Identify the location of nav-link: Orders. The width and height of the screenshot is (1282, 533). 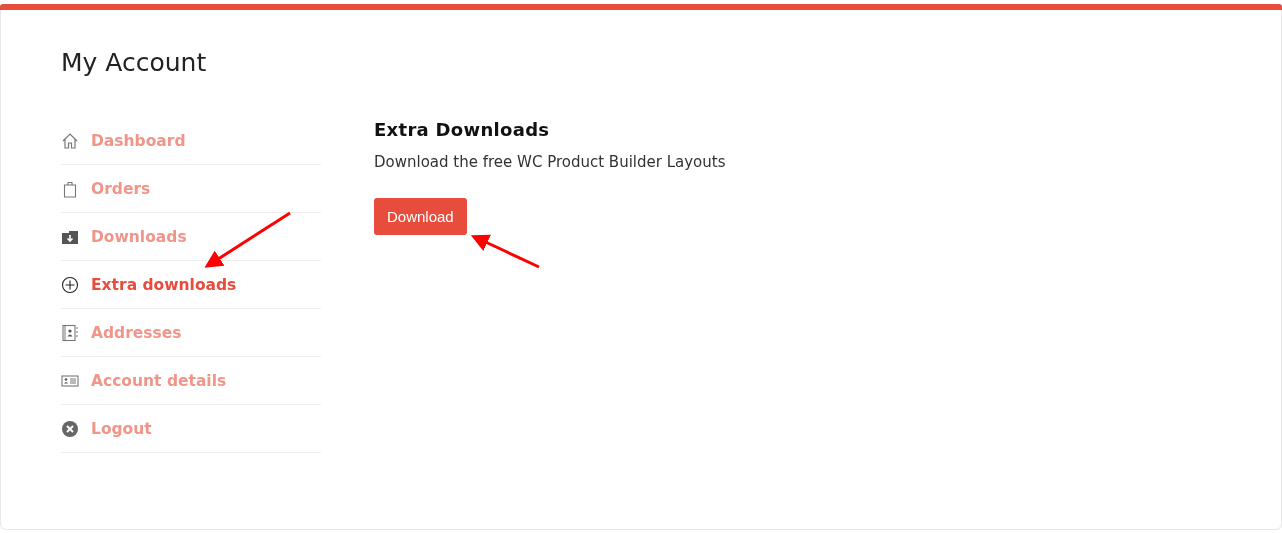
(191, 189).